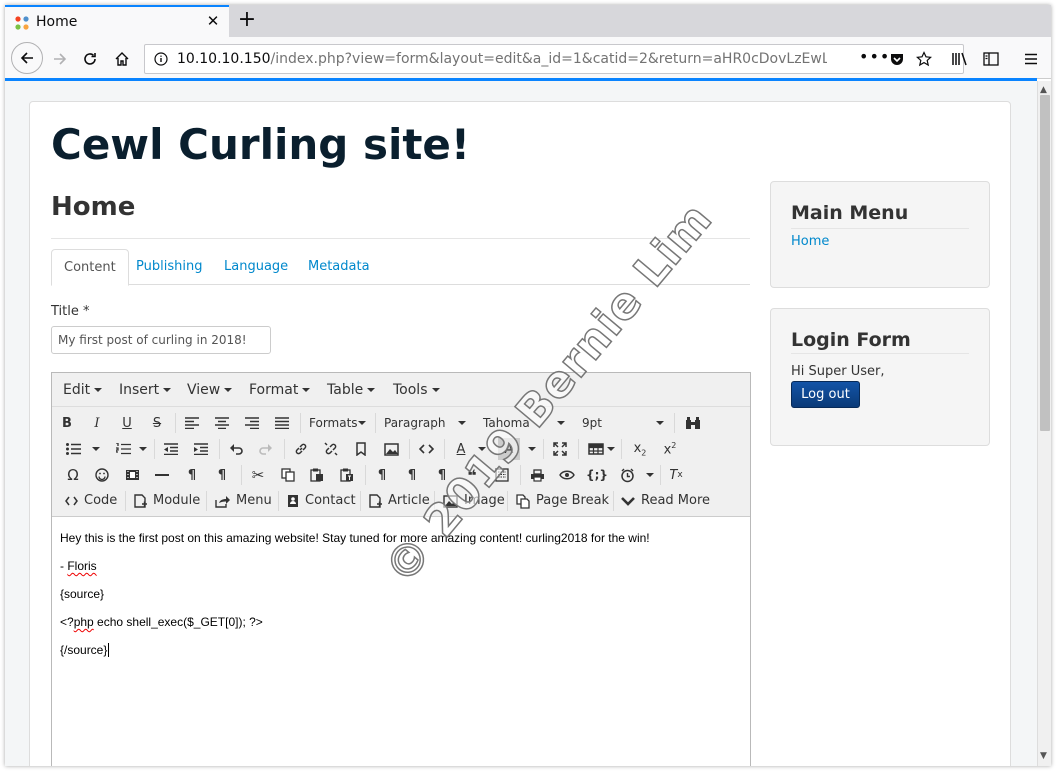 This screenshot has height=772, width=1058. Describe the element at coordinates (60, 59) in the screenshot. I see `forward-button` at that location.